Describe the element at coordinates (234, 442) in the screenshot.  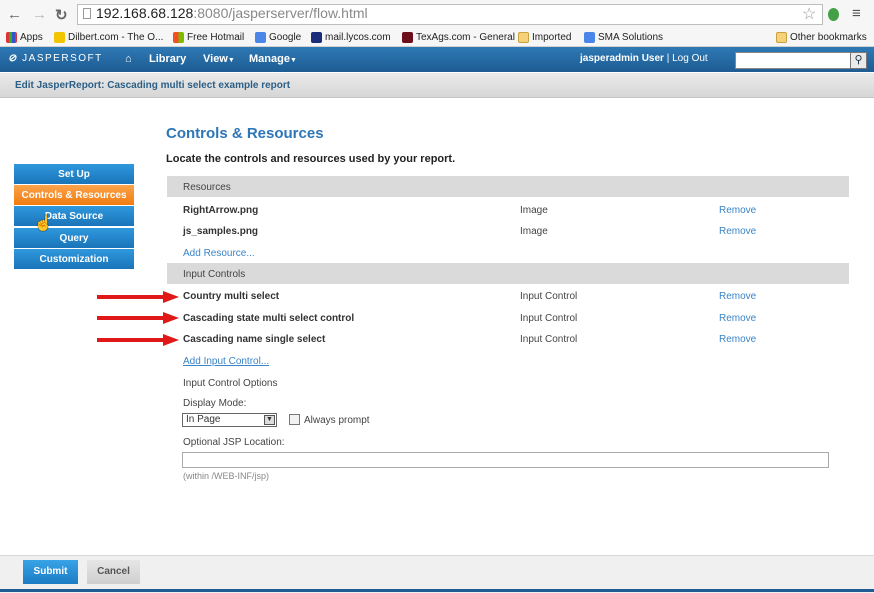
I see `jsp-location-label: Optional JSP Location:` at that location.